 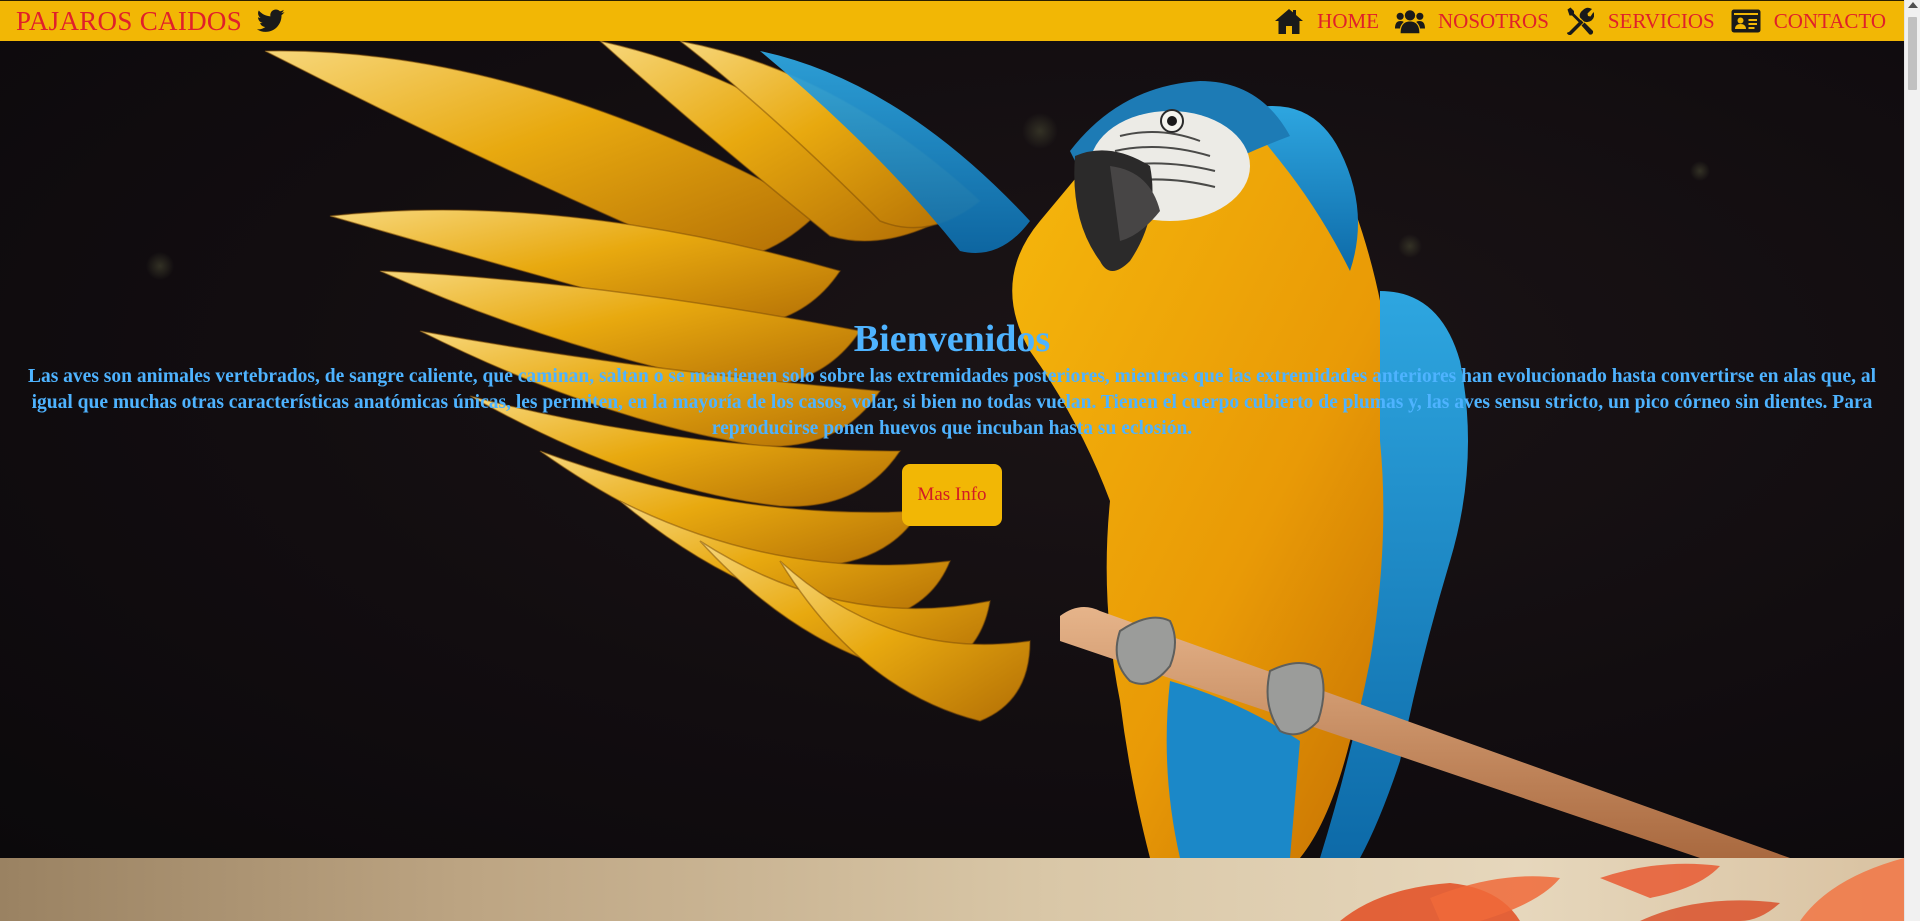 I want to click on hero-title: Bienvenidos, so click(x=952, y=339).